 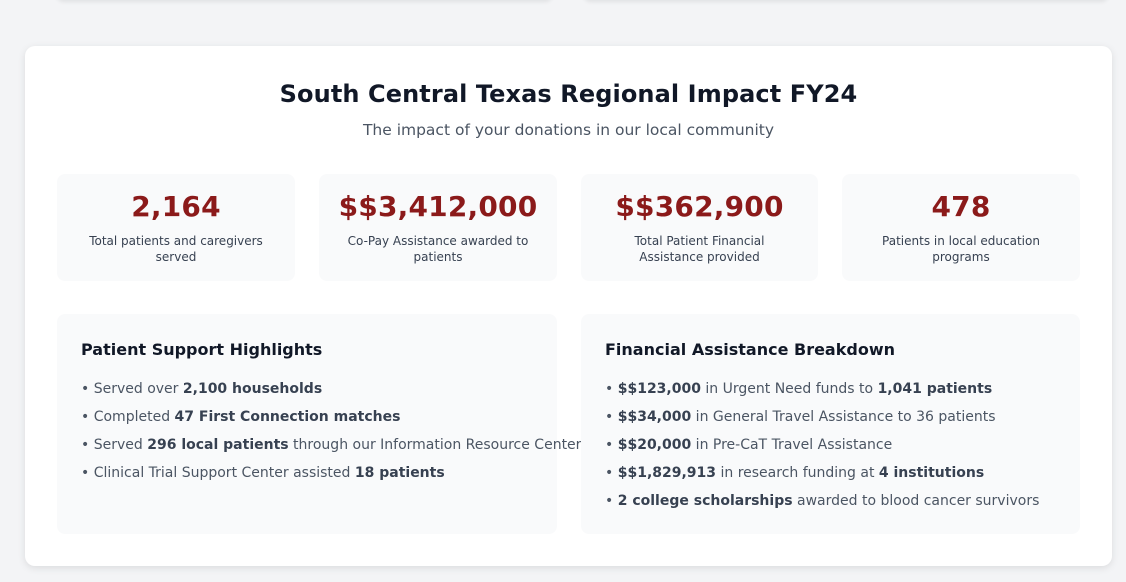 I want to click on stat-value: $$3,412,000, so click(x=438, y=206).